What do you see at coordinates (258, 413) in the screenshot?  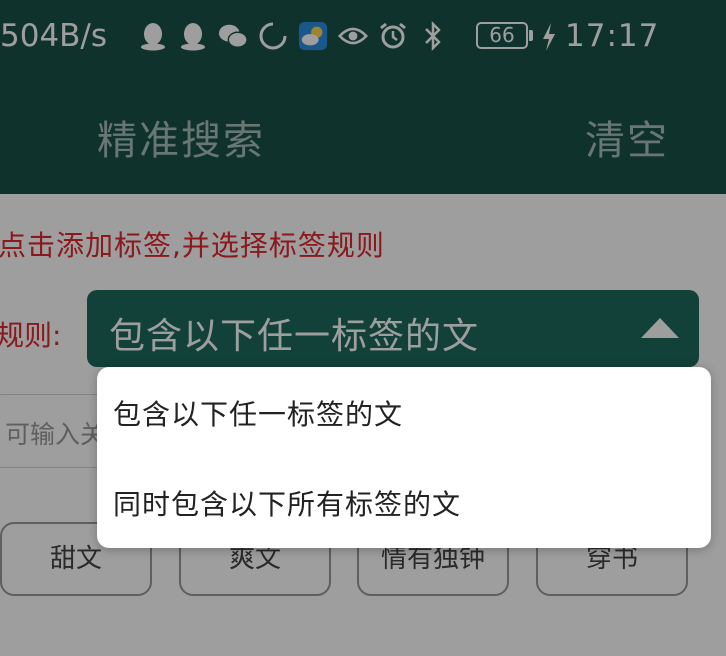 I see `dropdown-option: 包含以下任一标签的文` at bounding box center [258, 413].